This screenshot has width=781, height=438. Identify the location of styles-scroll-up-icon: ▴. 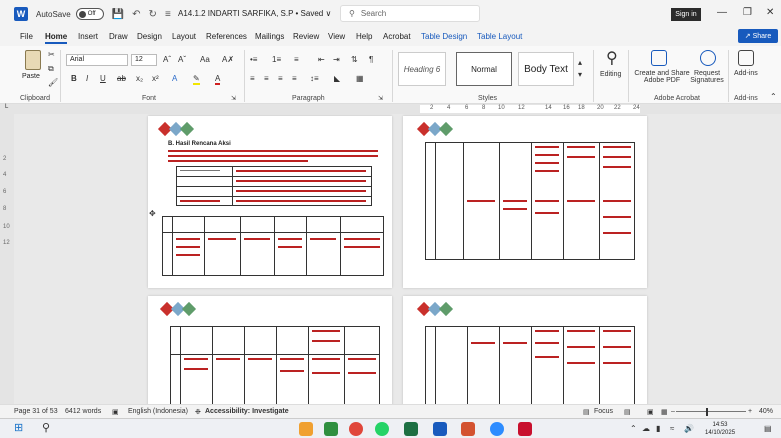
(580, 62).